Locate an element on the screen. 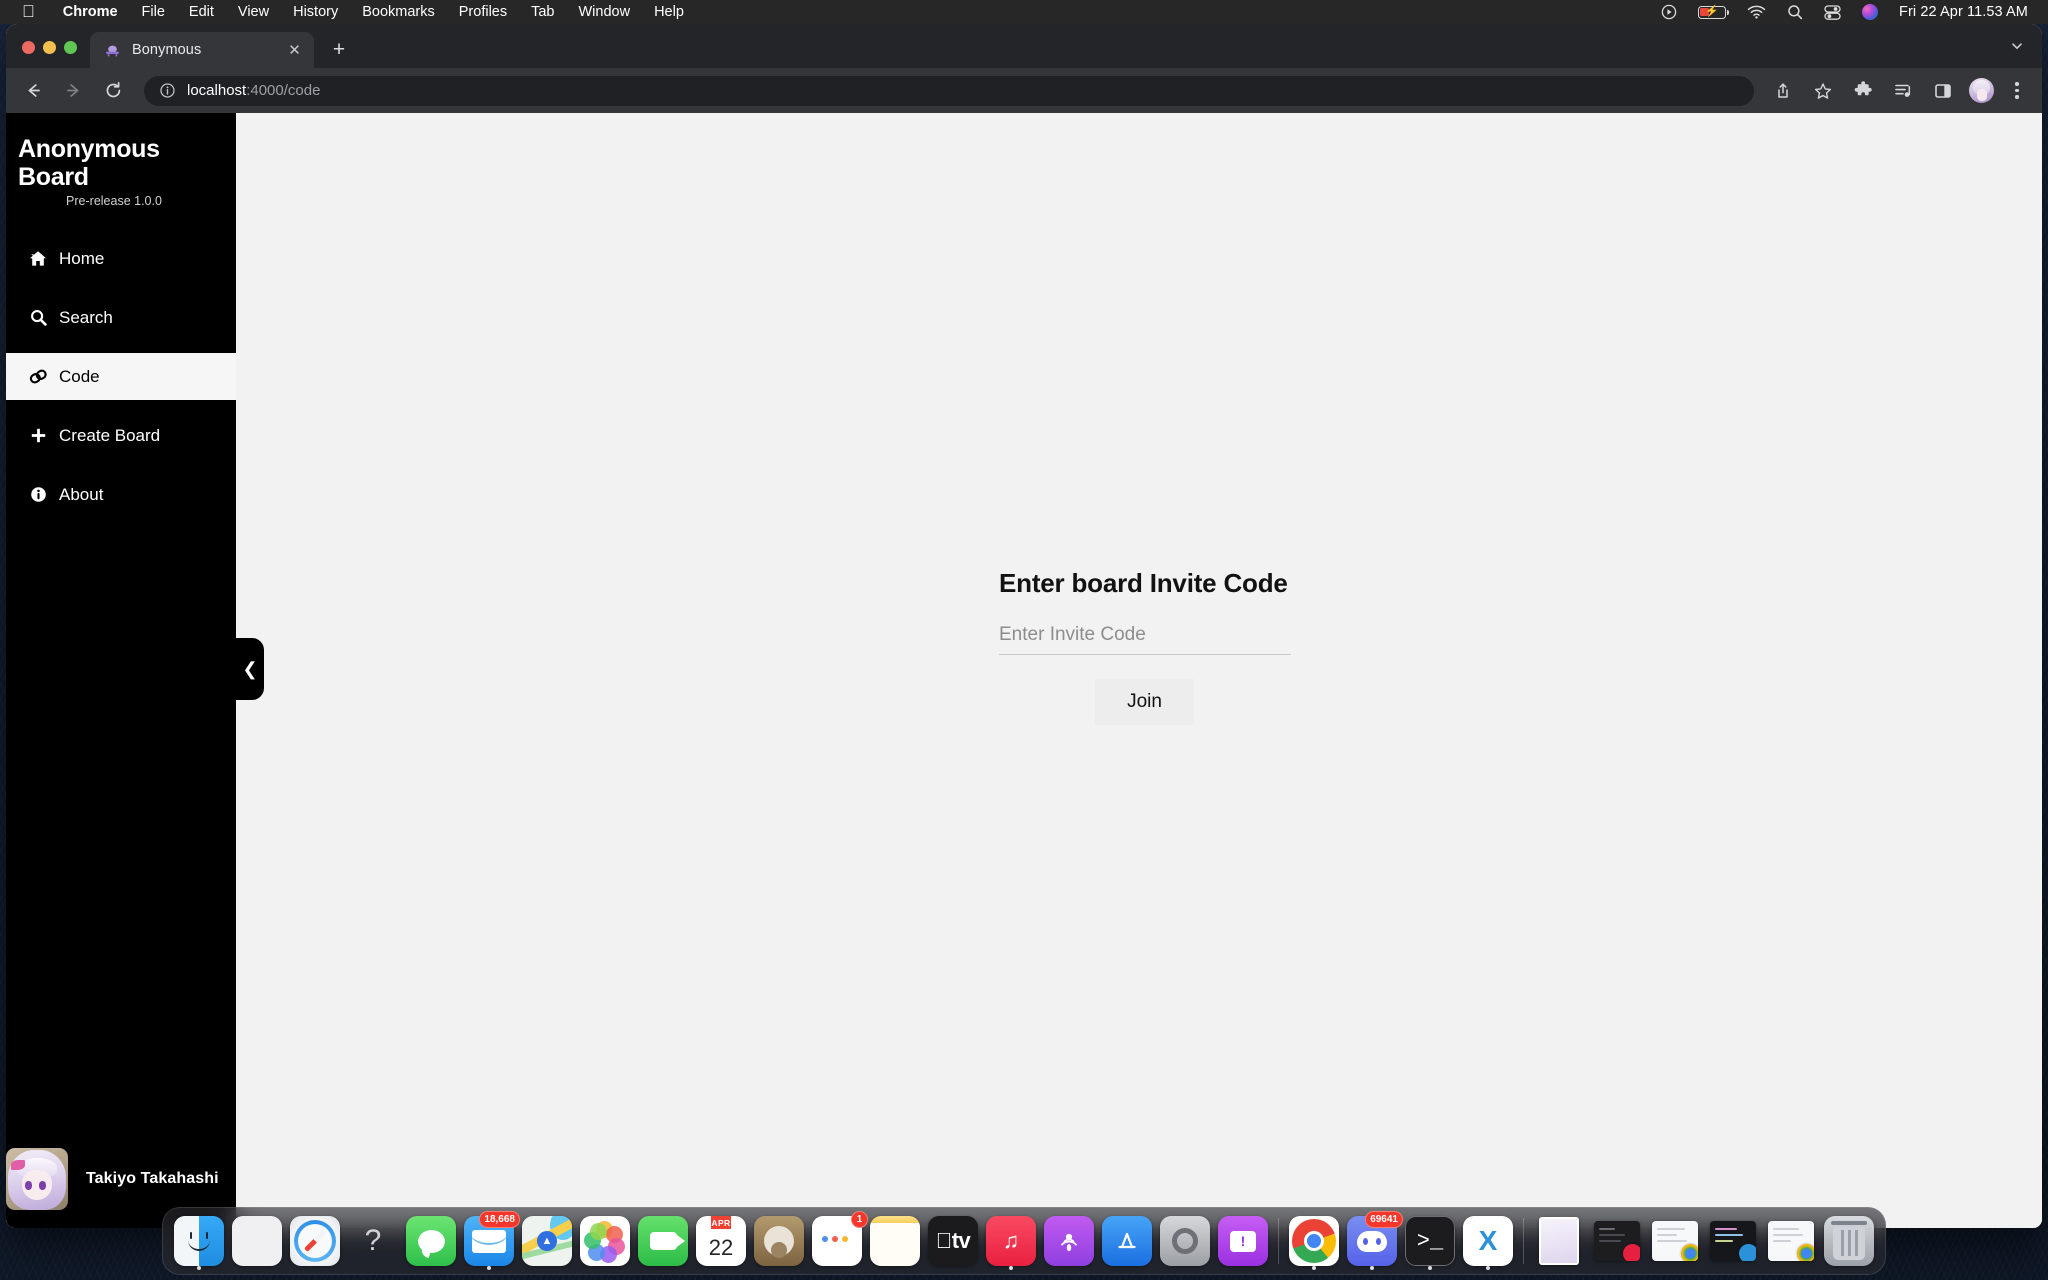 The height and width of the screenshot is (1280, 2048). control-center-icon is located at coordinates (1832, 12).